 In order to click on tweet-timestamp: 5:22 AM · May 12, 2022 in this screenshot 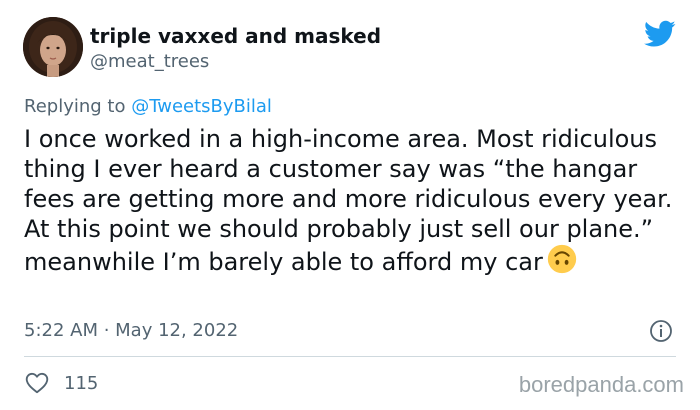, I will do `click(131, 331)`.